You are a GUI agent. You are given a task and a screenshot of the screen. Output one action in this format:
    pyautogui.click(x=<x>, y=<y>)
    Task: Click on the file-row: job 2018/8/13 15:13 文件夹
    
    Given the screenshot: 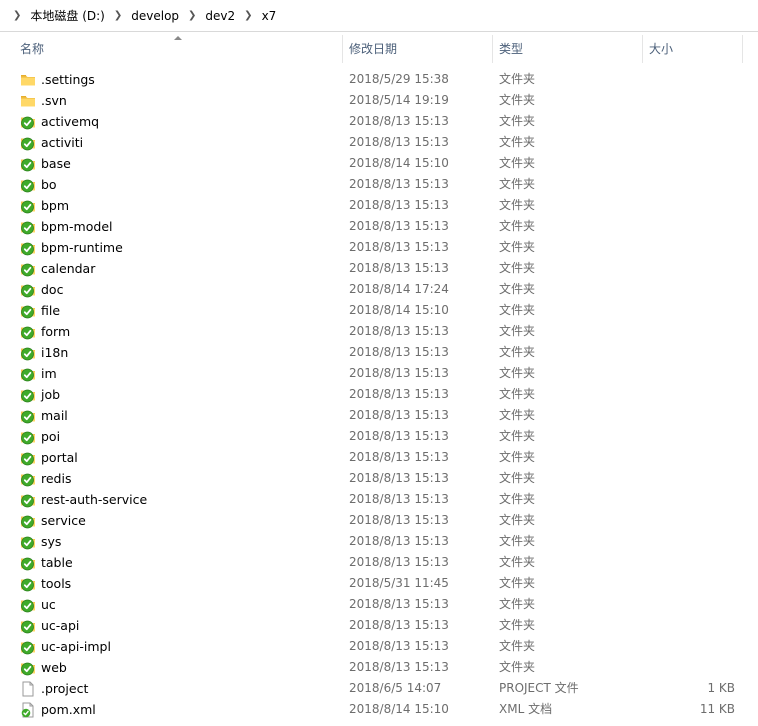 What is the action you would take?
    pyautogui.click(x=379, y=394)
    